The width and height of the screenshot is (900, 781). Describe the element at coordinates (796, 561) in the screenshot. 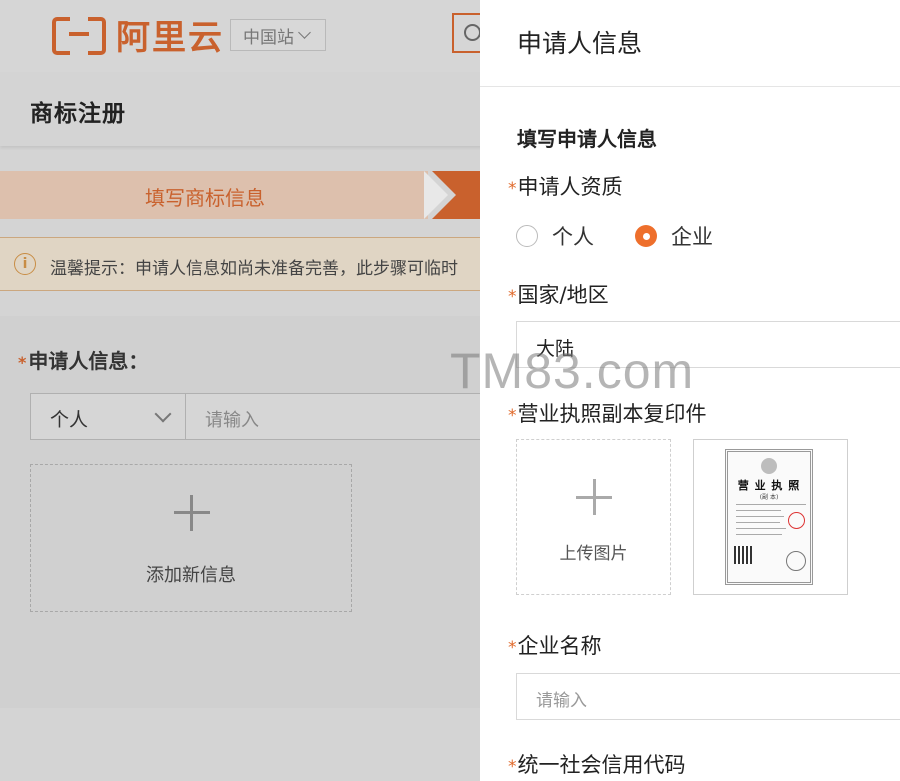

I see `stamp-icon` at that location.